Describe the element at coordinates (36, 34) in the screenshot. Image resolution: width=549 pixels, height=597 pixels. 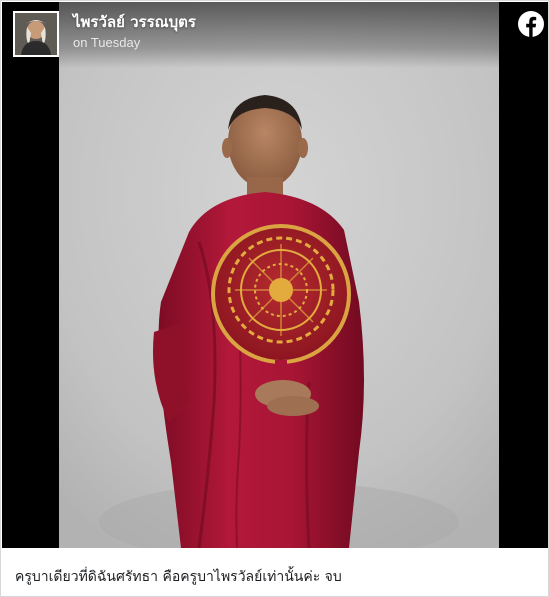
I see `author-avatar` at that location.